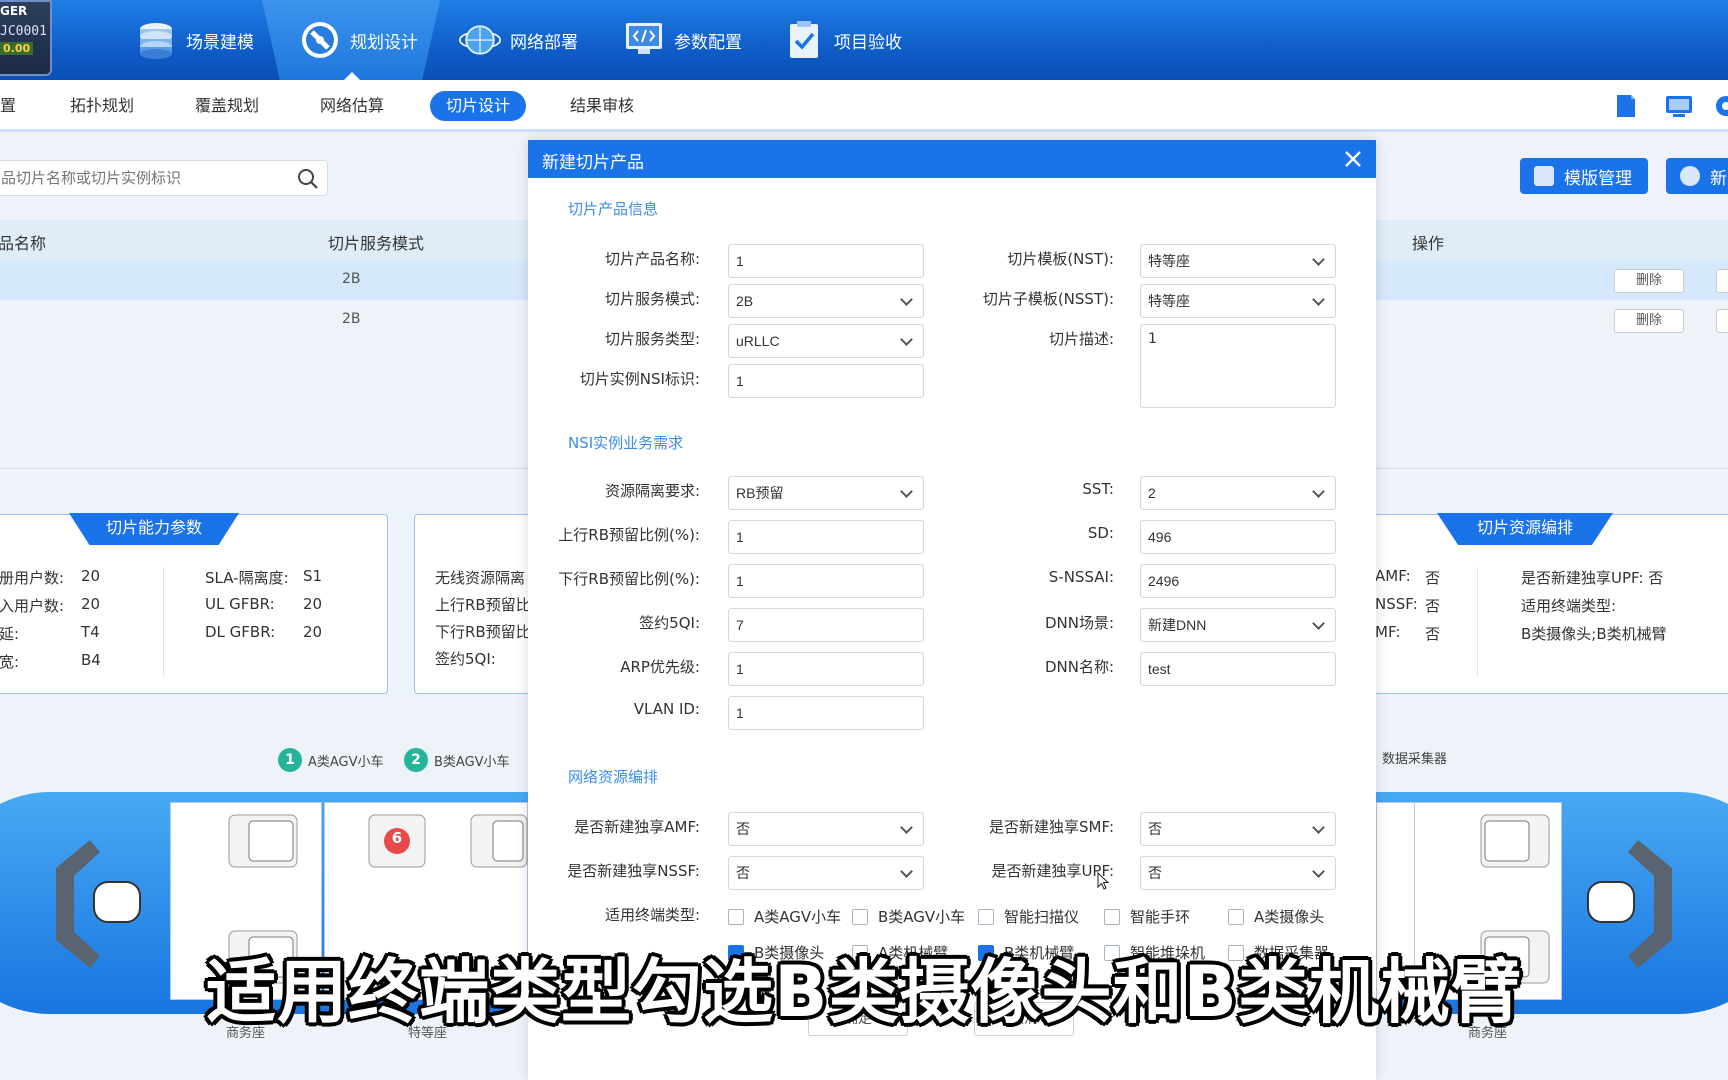 The height and width of the screenshot is (1080, 1728). What do you see at coordinates (1393, 576) in the screenshot?
I see `res-item: AMF:` at bounding box center [1393, 576].